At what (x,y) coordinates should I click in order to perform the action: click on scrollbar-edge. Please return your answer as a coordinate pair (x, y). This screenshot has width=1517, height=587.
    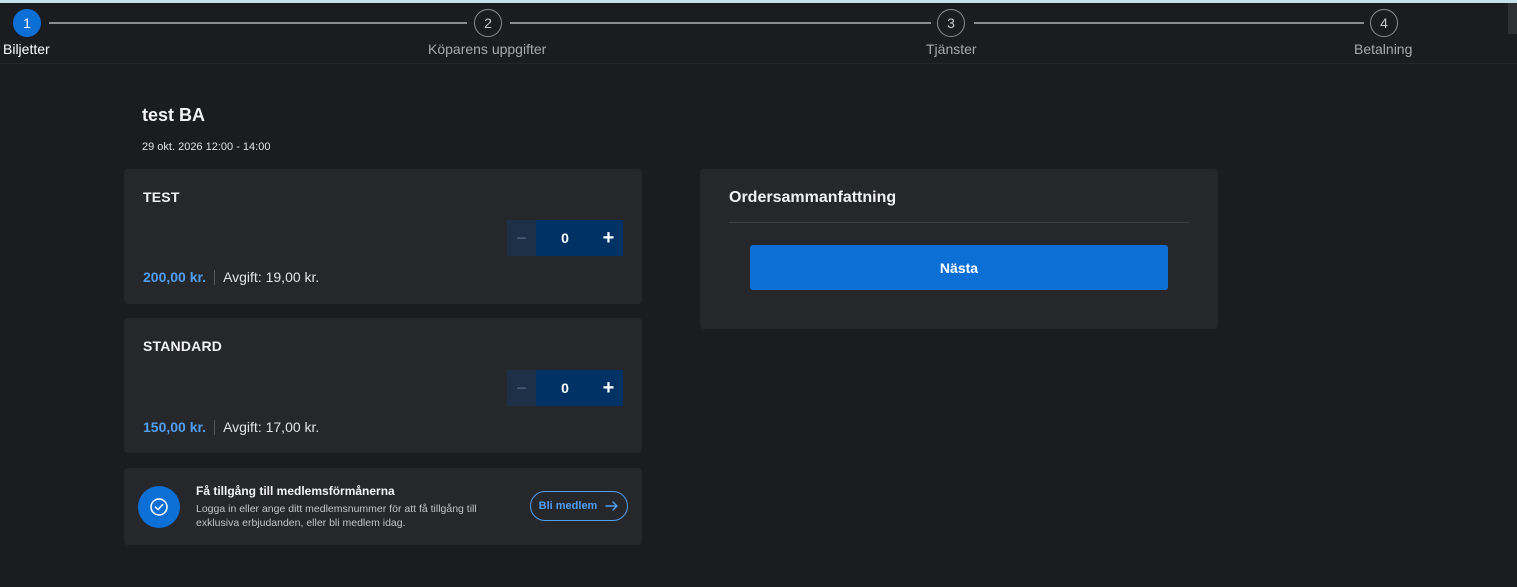
    Looking at the image, I should click on (1512, 18).